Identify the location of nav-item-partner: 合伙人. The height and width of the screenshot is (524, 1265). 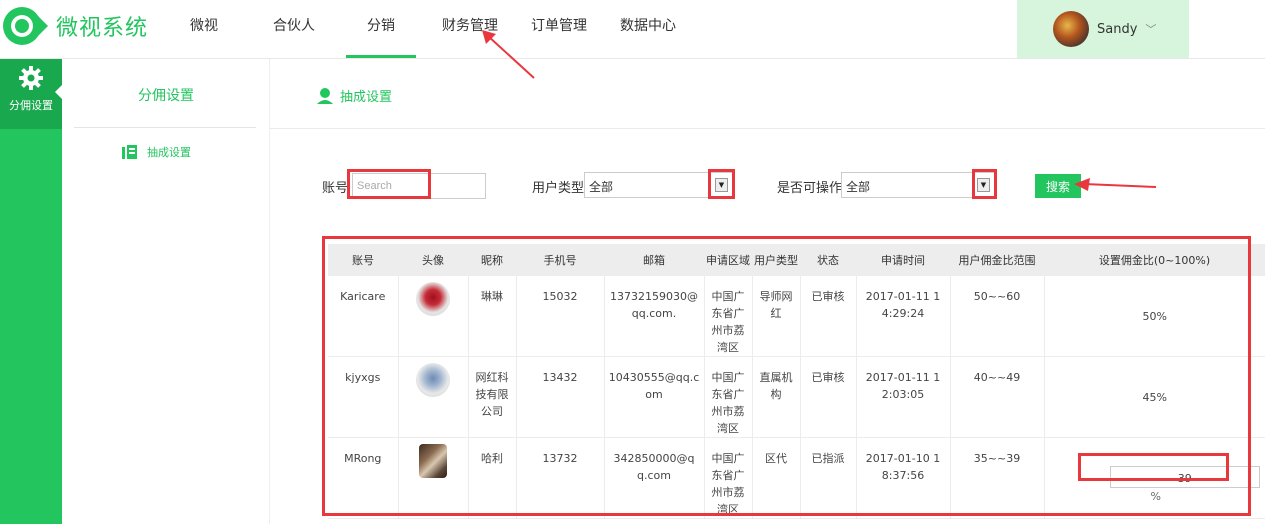
(294, 25).